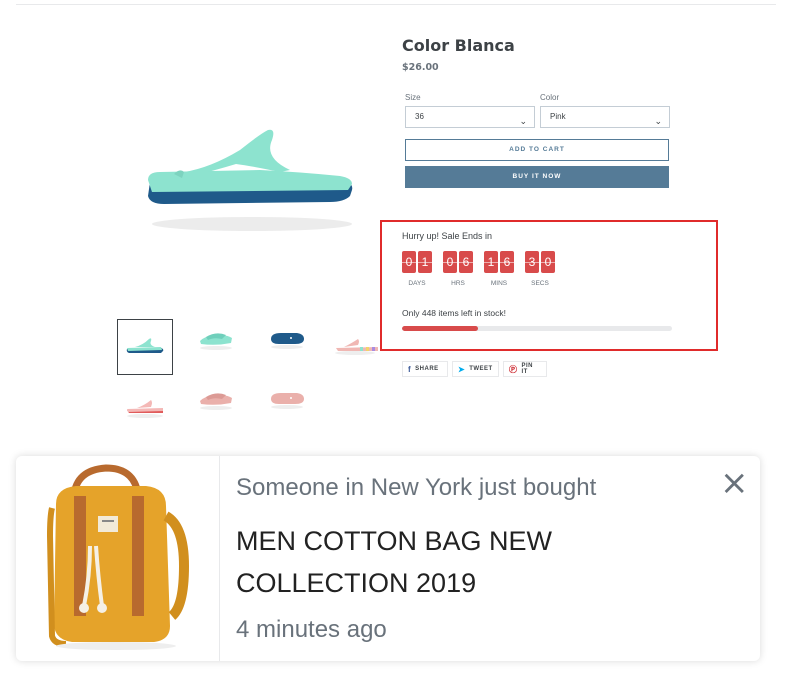 This screenshot has height=680, width=804. What do you see at coordinates (540, 283) in the screenshot?
I see `secs-unit: SECS` at bounding box center [540, 283].